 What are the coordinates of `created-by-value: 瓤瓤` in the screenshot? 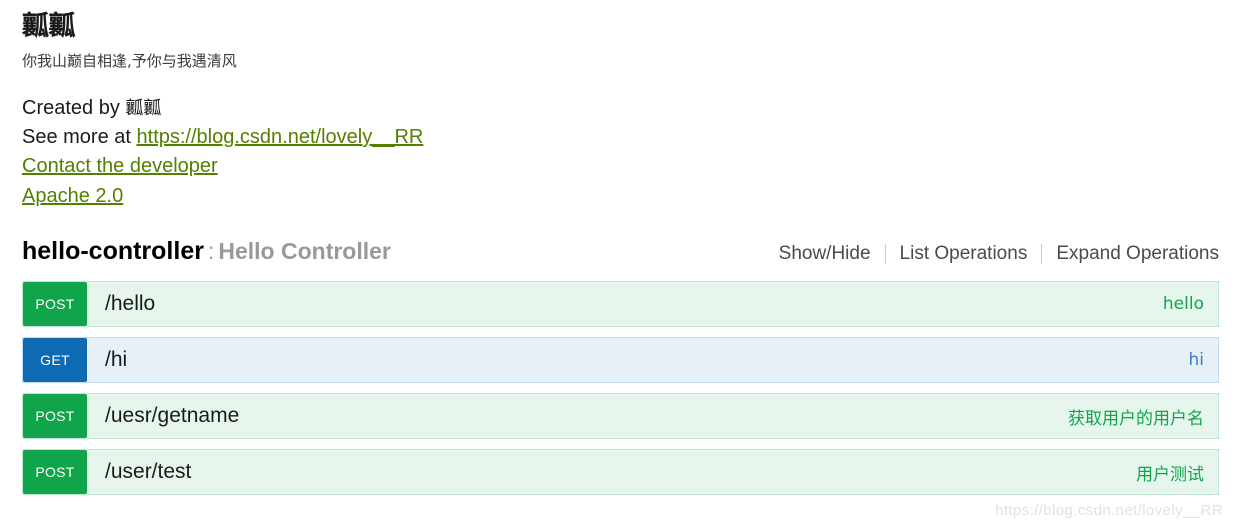 It's located at (143, 108).